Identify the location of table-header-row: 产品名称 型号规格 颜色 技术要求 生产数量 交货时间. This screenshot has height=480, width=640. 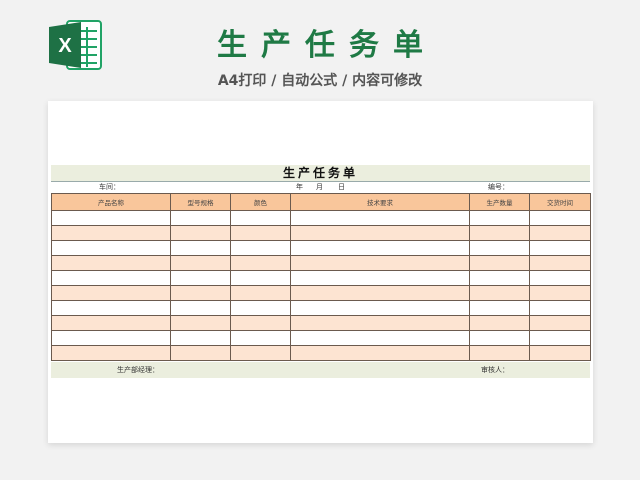
(321, 202).